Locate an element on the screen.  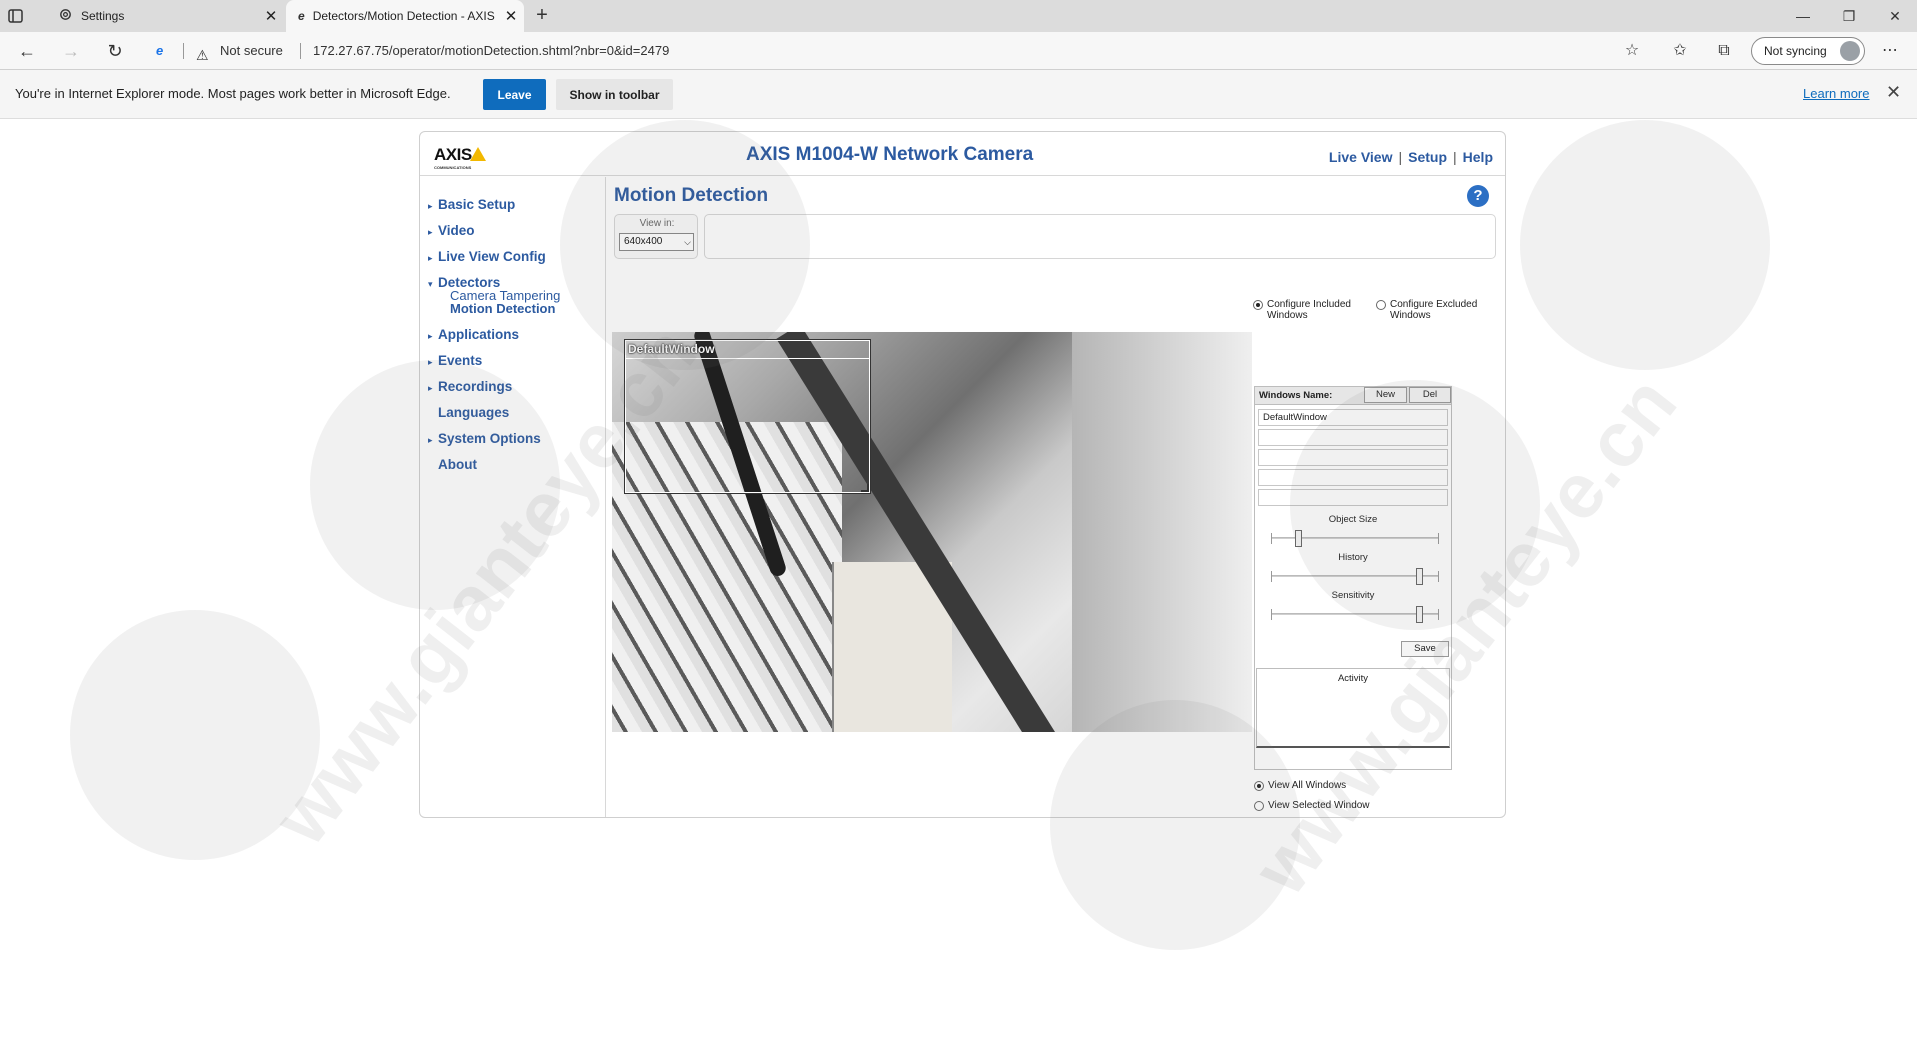
sidebar-item-label: System Options is located at coordinates (489, 438).